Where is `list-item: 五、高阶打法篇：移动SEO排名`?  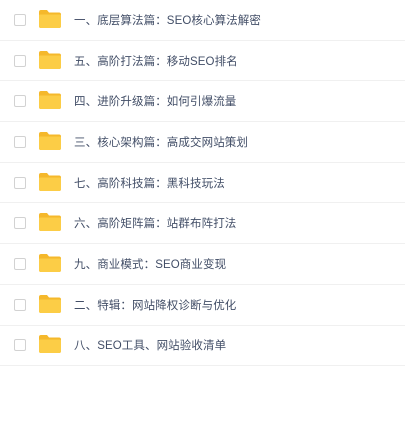
list-item: 五、高阶打法篇：移动SEO排名 is located at coordinates (202, 61).